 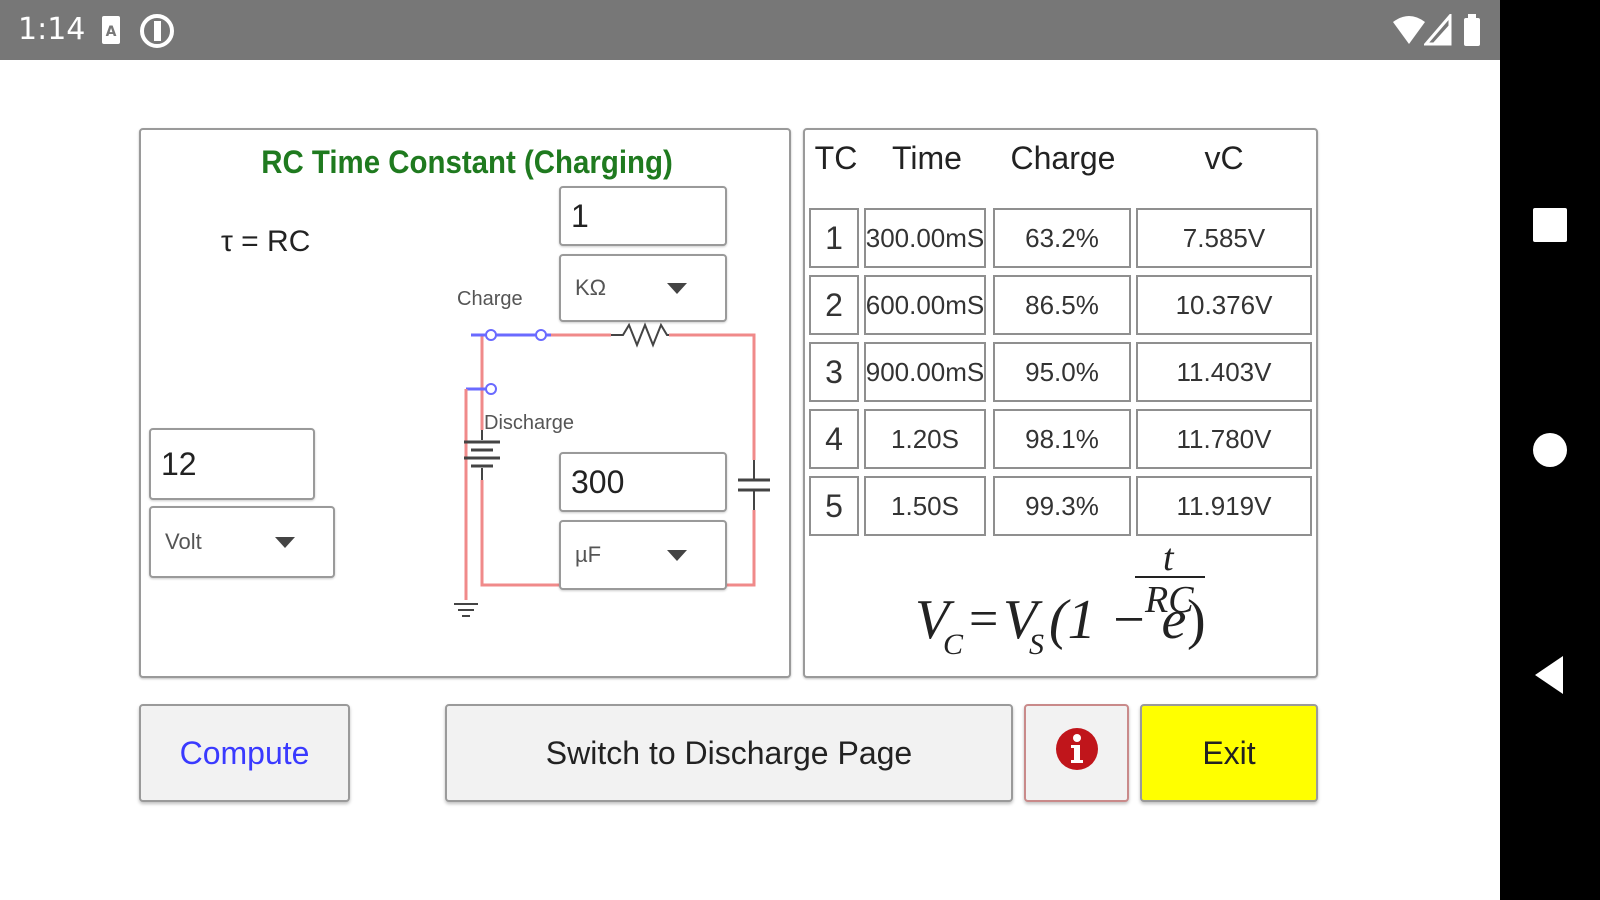 I want to click on cell-signal-icon, so click(x=1437, y=31).